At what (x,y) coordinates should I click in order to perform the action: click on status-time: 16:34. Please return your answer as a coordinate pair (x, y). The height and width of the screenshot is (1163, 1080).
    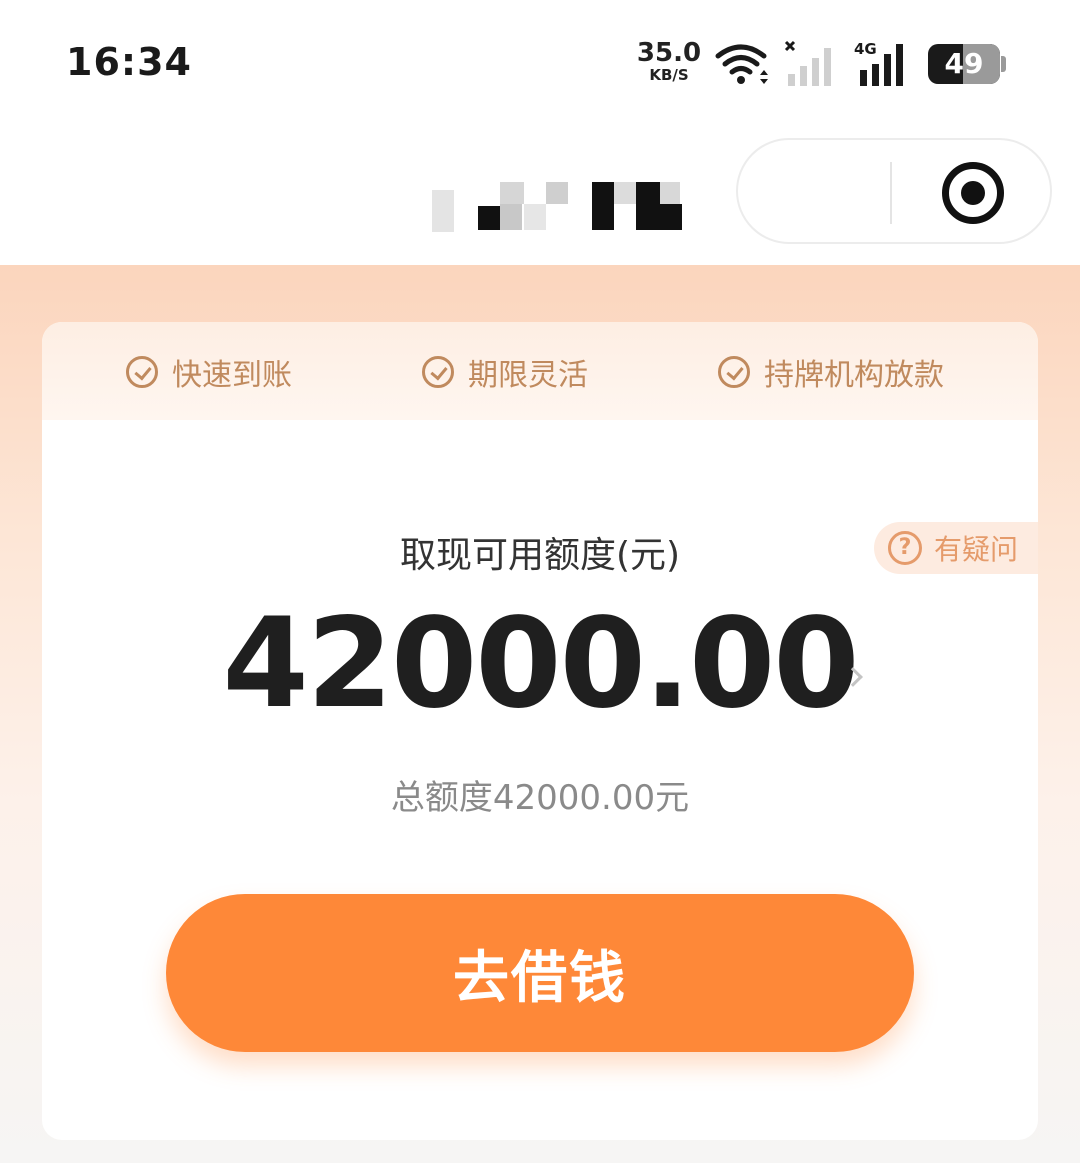
    Looking at the image, I should click on (129, 62).